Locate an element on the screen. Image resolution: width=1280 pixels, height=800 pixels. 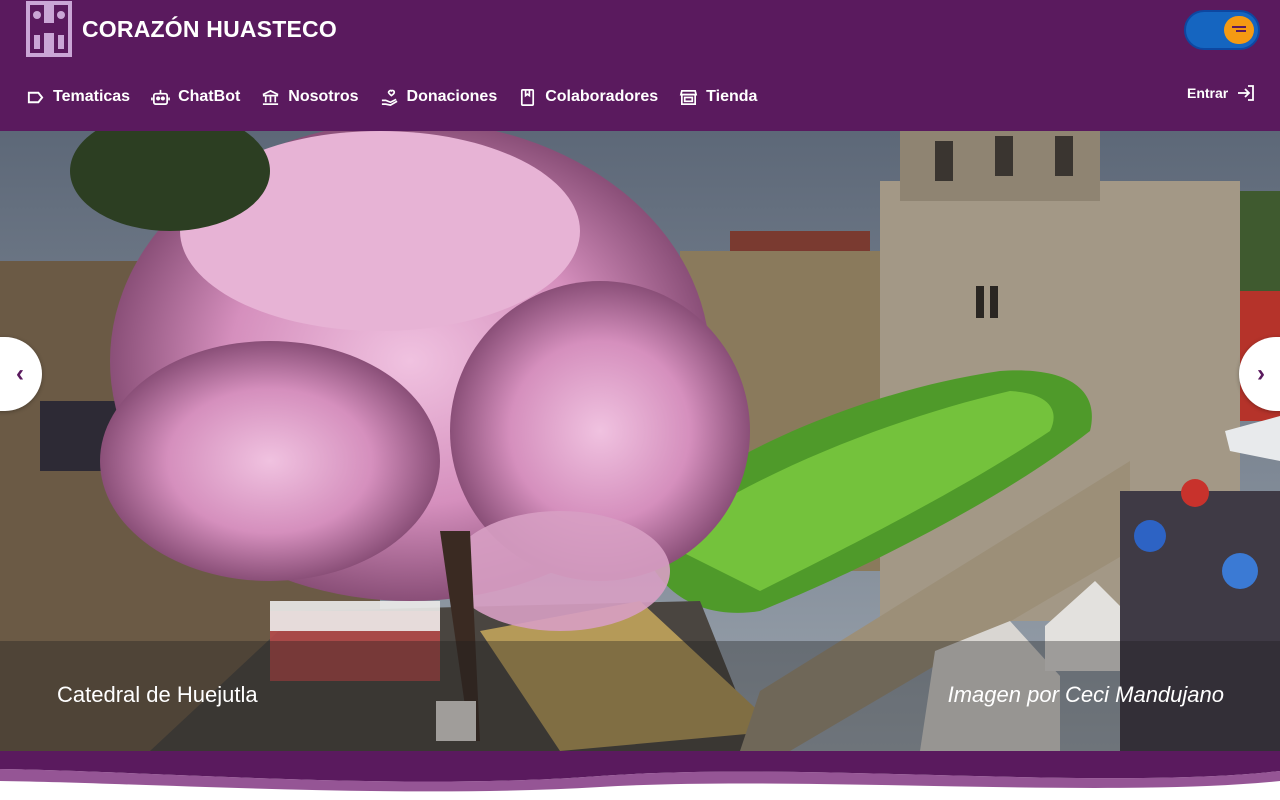
login-arrow-icon is located at coordinates (1246, 93).